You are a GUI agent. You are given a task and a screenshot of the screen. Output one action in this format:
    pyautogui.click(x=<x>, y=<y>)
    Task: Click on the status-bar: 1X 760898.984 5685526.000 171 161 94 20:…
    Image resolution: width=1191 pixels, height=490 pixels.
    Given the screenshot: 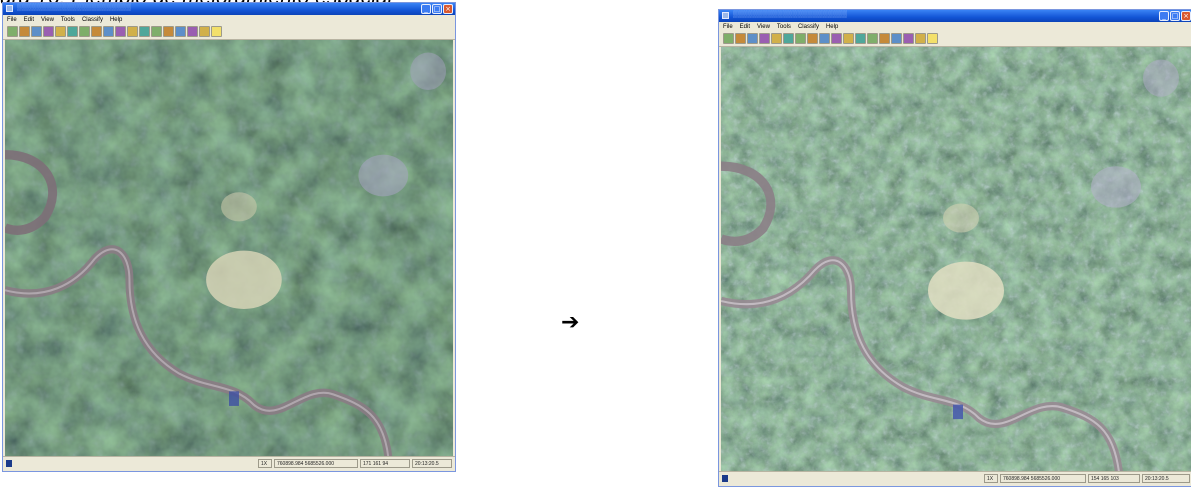 What is the action you would take?
    pyautogui.click(x=229, y=463)
    